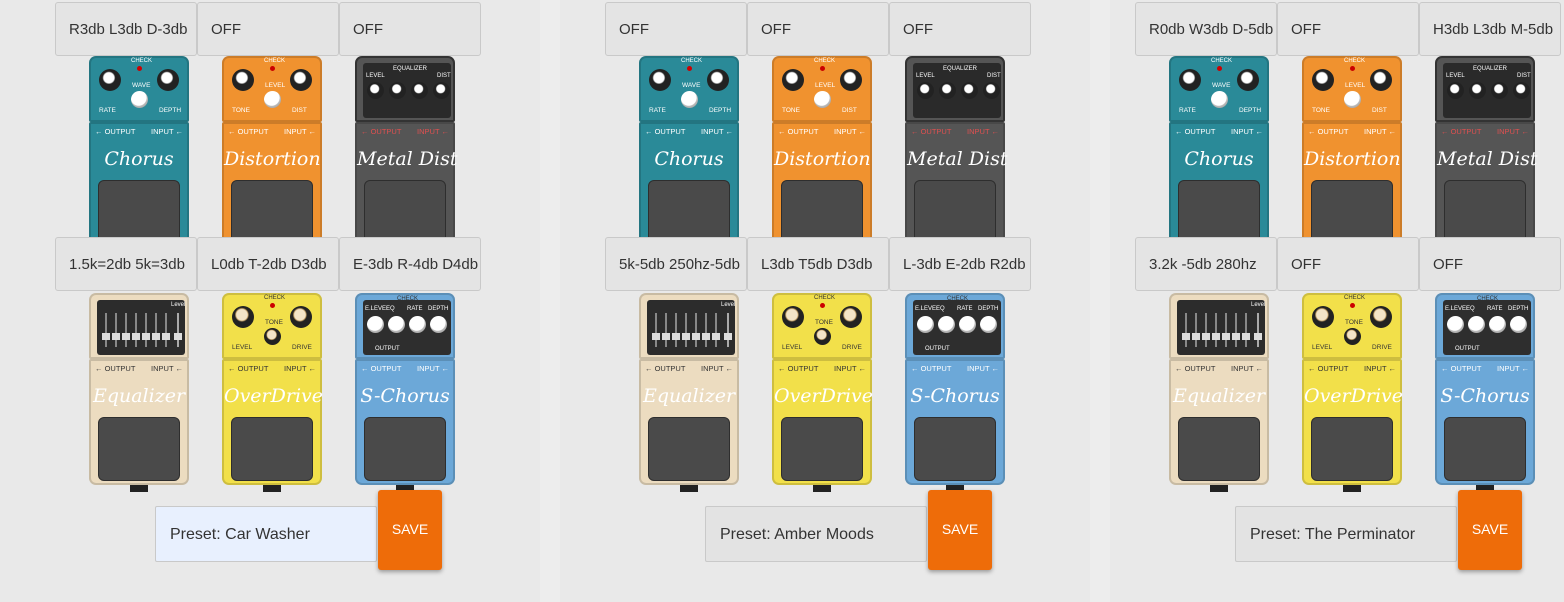 The height and width of the screenshot is (602, 1564). Describe the element at coordinates (1219, 449) in the screenshot. I see `equalizer-footswitch` at that location.